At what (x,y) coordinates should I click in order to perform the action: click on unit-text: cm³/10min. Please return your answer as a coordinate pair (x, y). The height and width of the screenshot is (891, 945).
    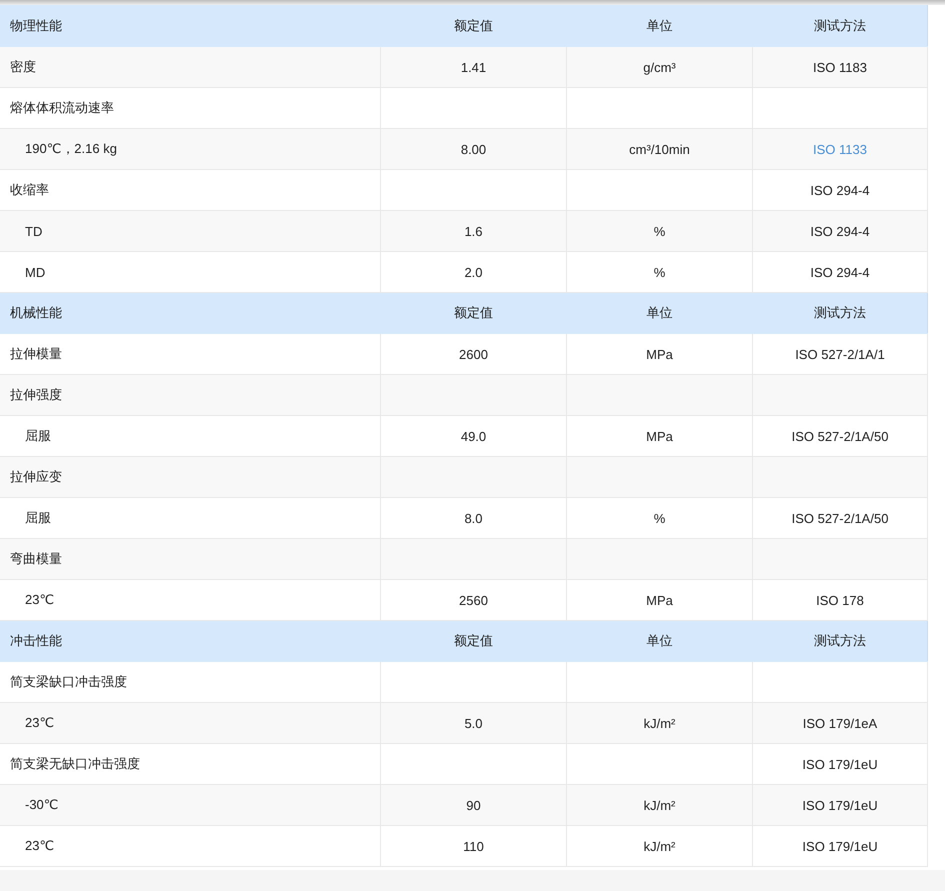
    Looking at the image, I should click on (659, 149).